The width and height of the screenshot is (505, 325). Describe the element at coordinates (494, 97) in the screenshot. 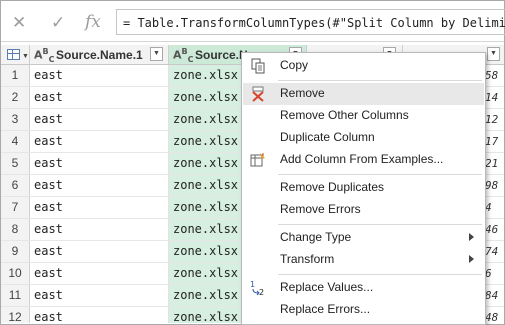

I see `cell-value: 14` at that location.